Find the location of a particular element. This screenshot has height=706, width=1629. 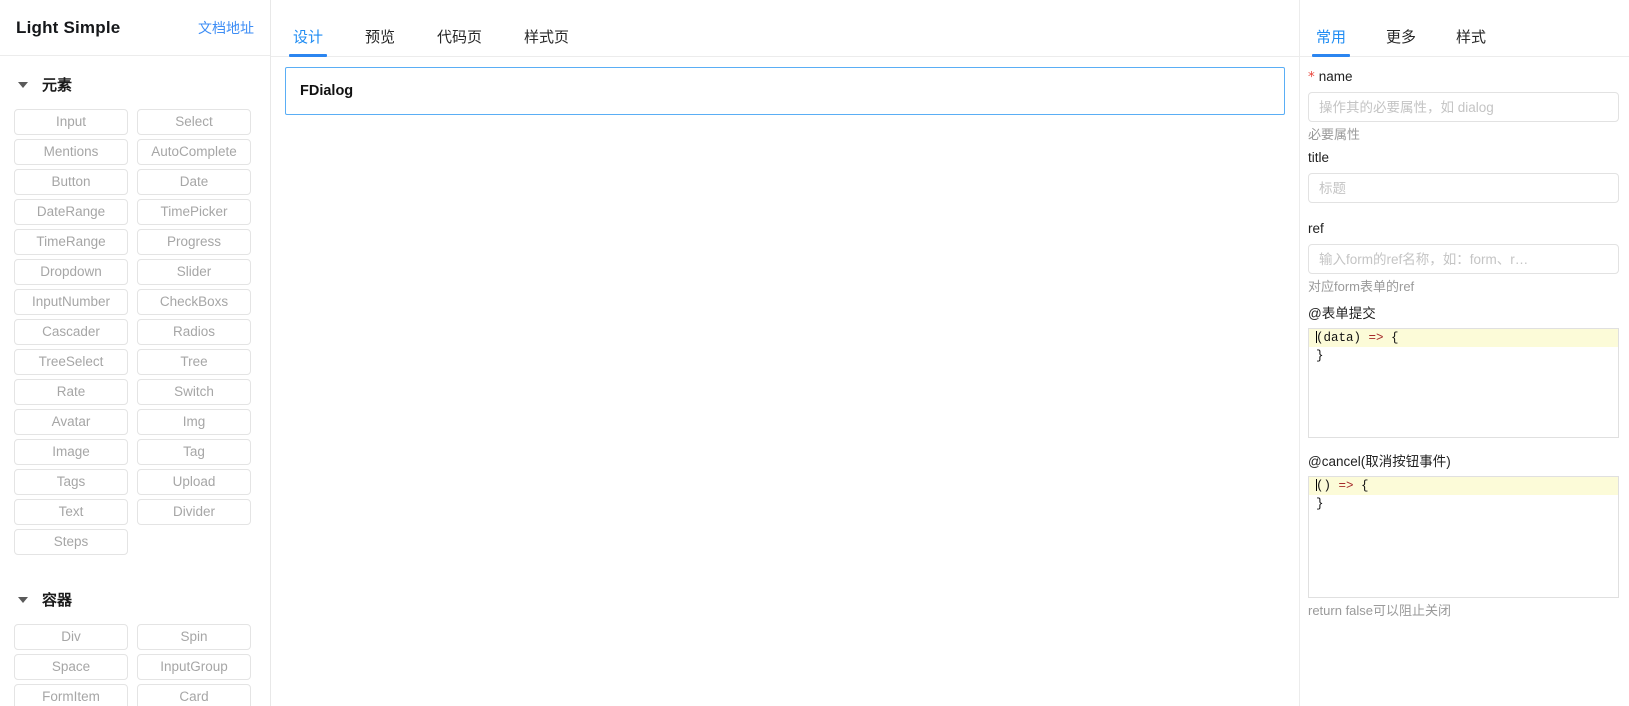

properties-tabbar: 常用 更多 样式 is located at coordinates (1464, 28).